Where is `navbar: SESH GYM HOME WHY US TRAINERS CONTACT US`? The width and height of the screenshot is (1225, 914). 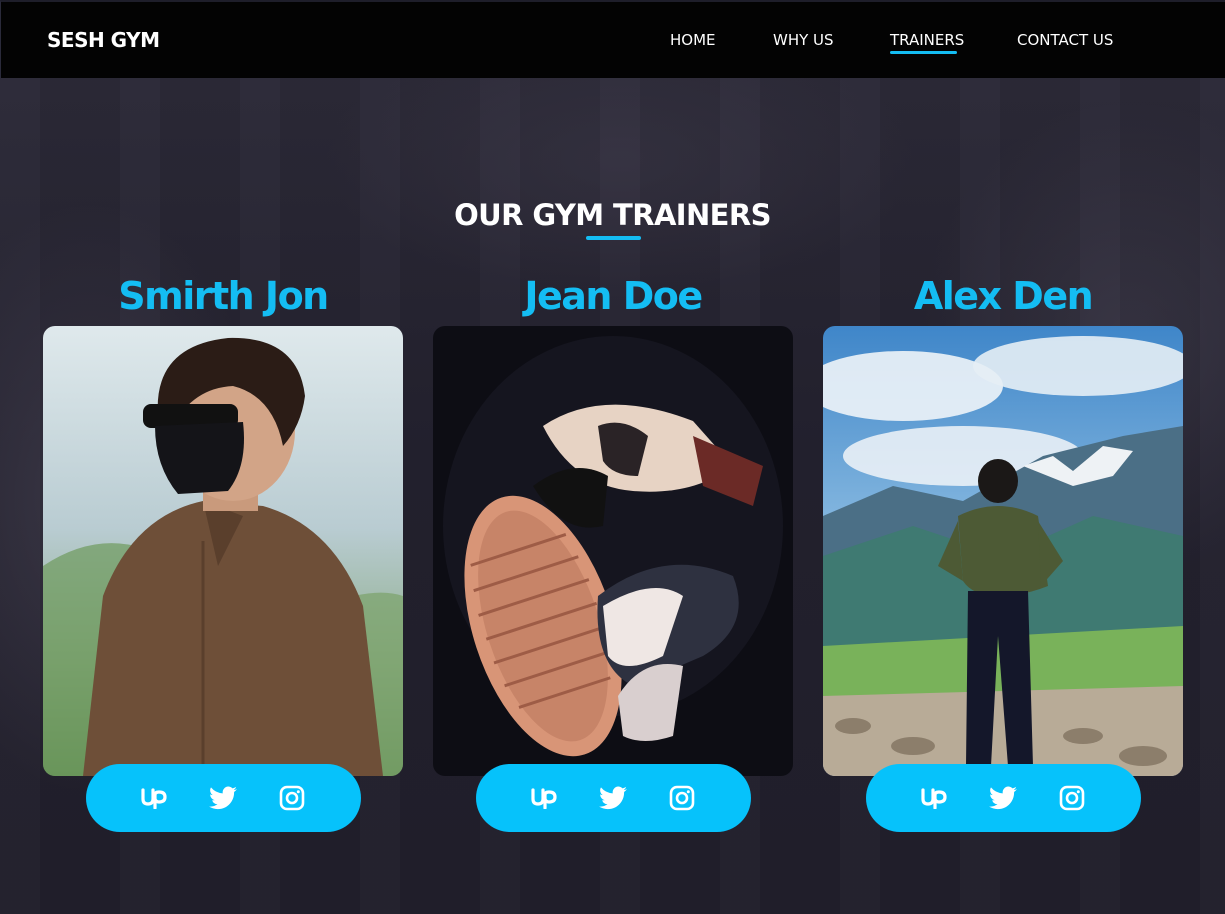 navbar: SESH GYM HOME WHY US TRAINERS CONTACT US is located at coordinates (612, 39).